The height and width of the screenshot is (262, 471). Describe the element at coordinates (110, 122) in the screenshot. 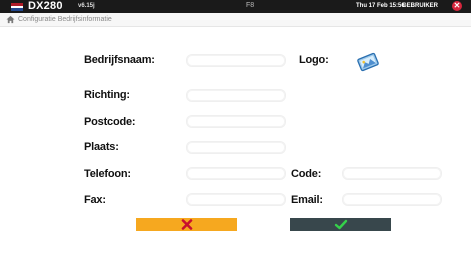

I see `postcode-label: Postcode:` at that location.